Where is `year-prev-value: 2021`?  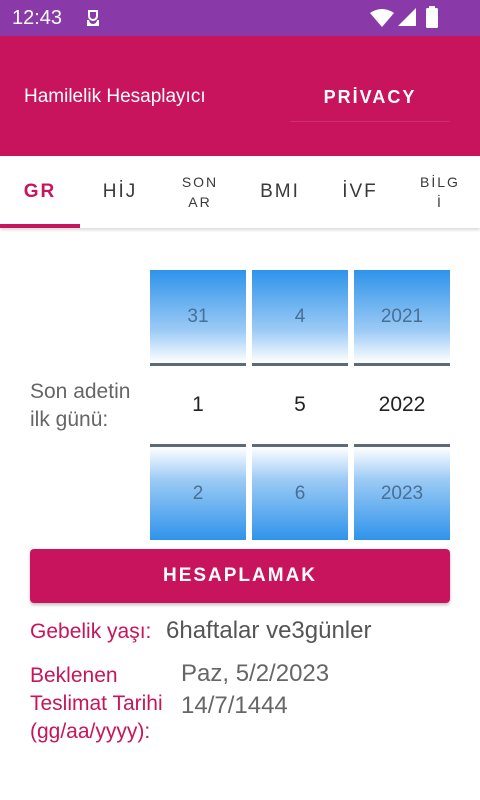 year-prev-value: 2021 is located at coordinates (402, 318).